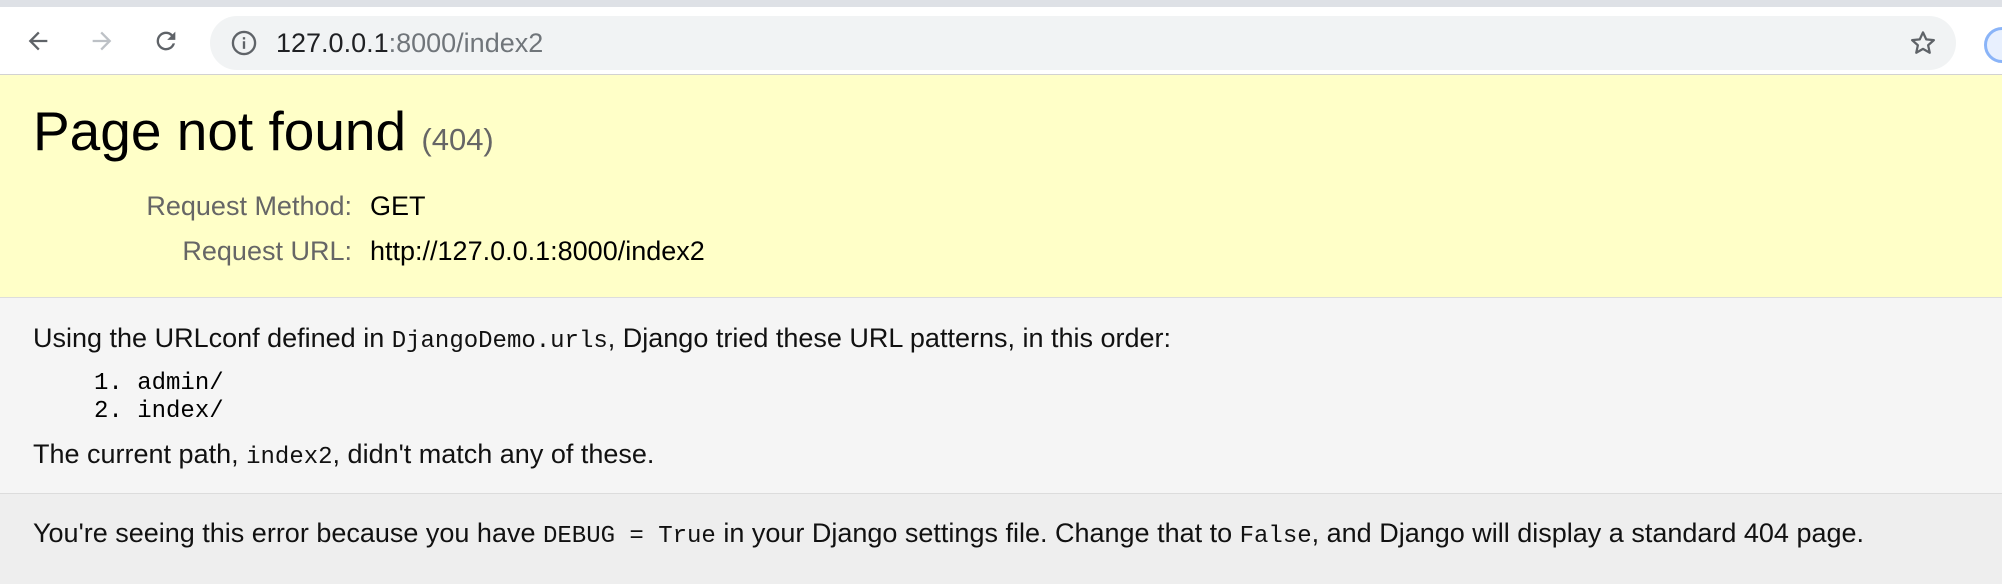  I want to click on forward-button, so click(102, 41).